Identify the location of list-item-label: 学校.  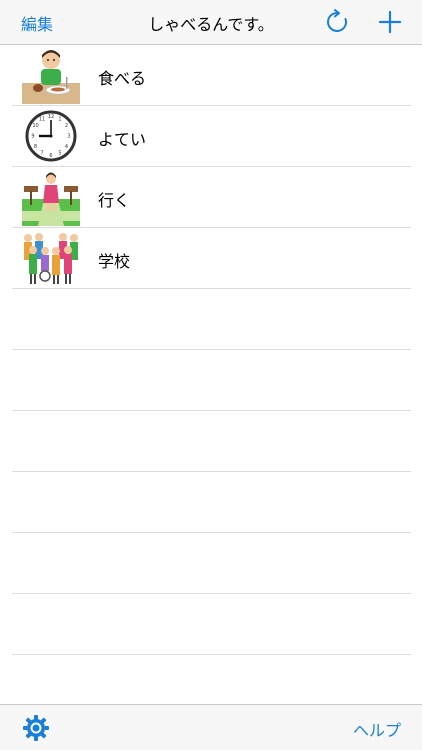
(114, 261).